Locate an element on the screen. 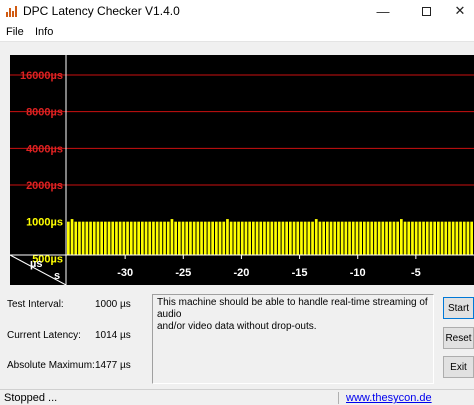 Image resolution: width=474 pixels, height=405 pixels. window-title: DPC Latency Checker V1.4.0 is located at coordinates (101, 11).